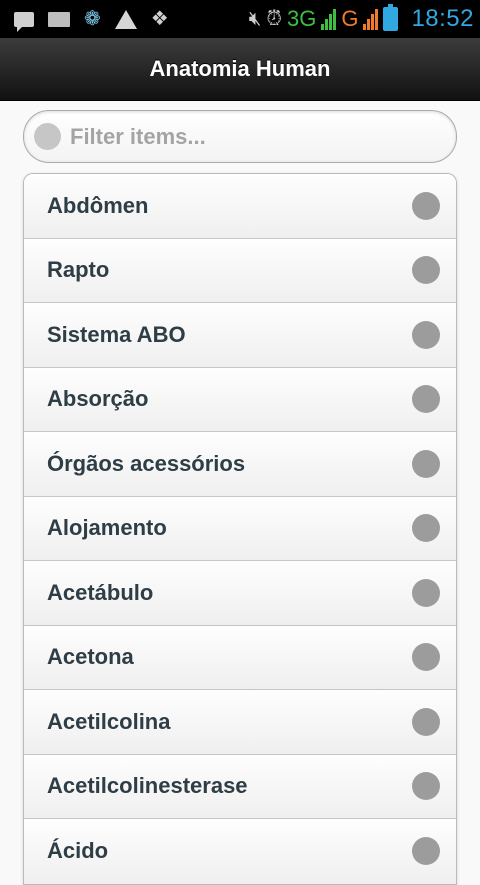 This screenshot has width=480, height=885. I want to click on filter-input, so click(250, 136).